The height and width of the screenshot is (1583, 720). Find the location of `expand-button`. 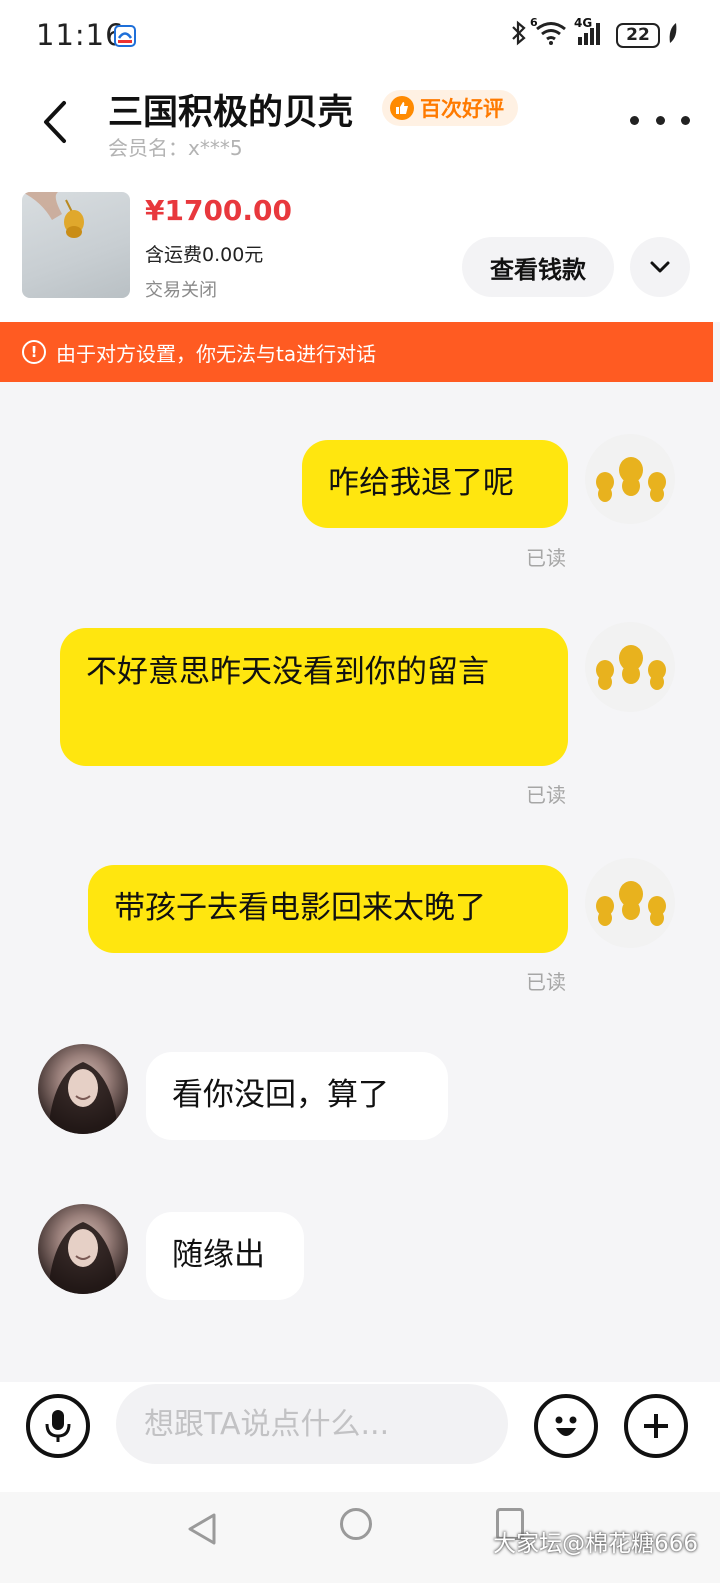

expand-button is located at coordinates (660, 267).